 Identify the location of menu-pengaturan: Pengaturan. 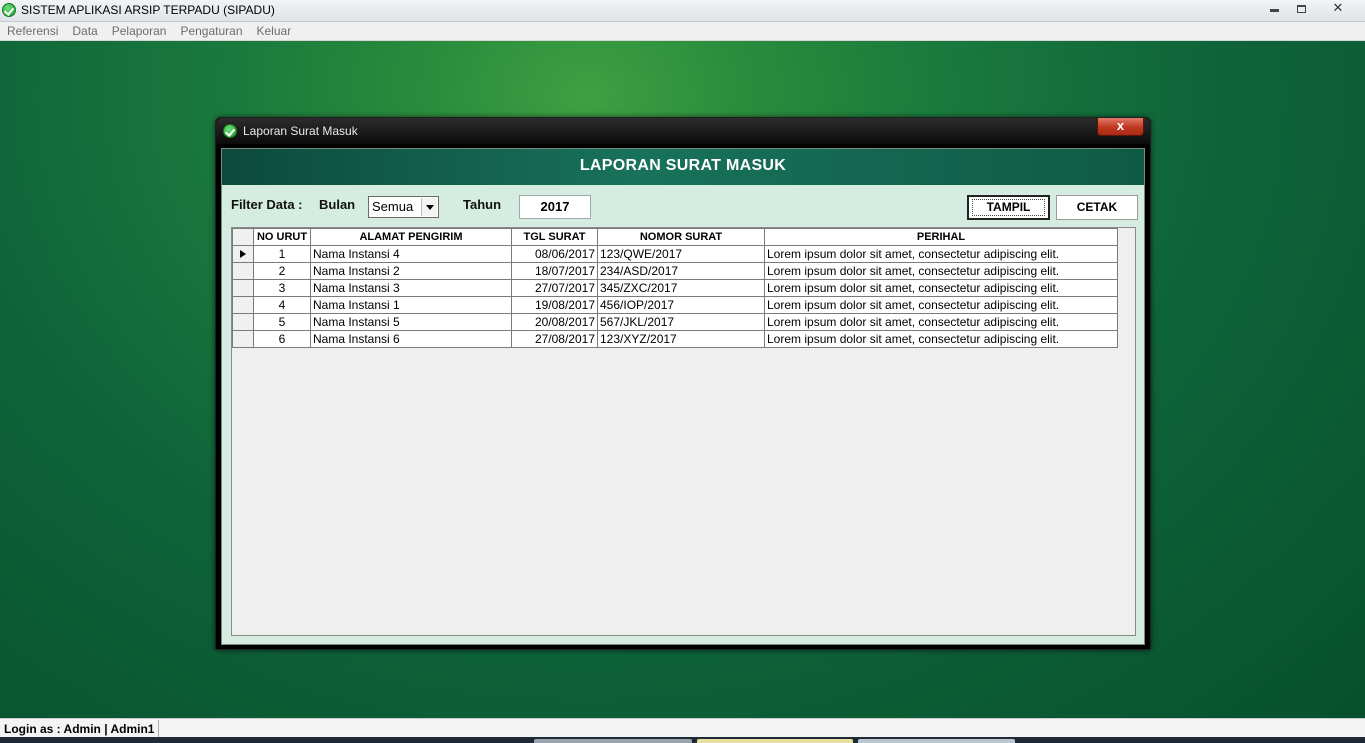
(211, 31).